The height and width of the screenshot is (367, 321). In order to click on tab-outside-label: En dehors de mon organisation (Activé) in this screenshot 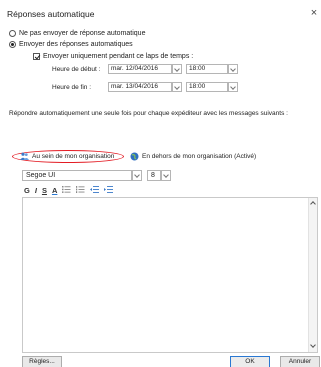, I will do `click(199, 156)`.